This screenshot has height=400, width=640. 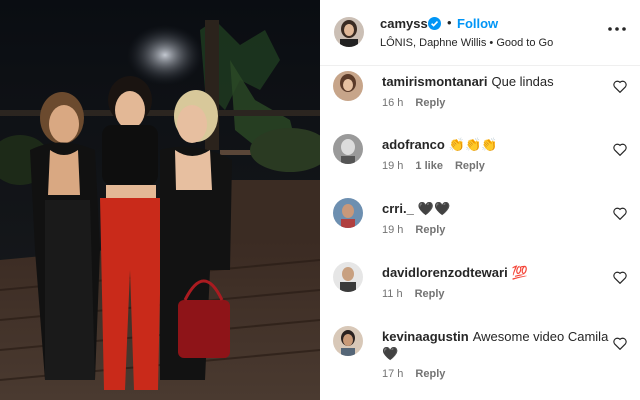 I want to click on comment-meta: 17 h Reply, so click(x=419, y=374).